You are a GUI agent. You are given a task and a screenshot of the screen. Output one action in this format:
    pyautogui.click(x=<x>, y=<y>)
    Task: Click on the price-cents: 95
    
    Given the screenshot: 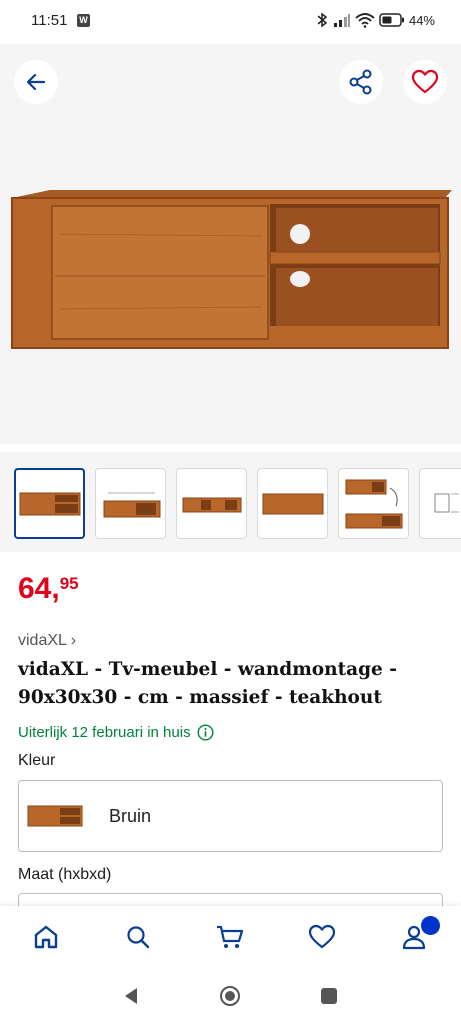 What is the action you would take?
    pyautogui.click(x=69, y=583)
    